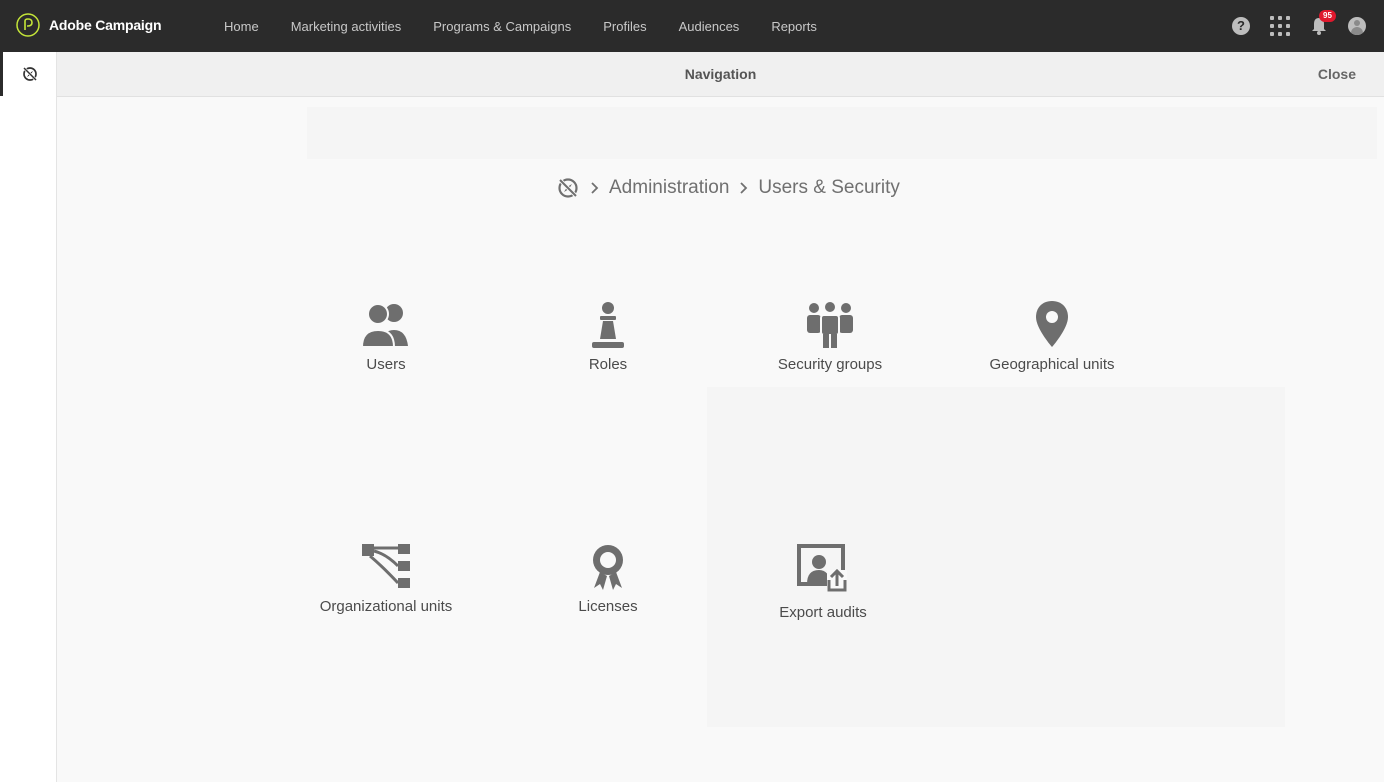  What do you see at coordinates (1323, 23) in the screenshot?
I see `notifications-button: 95` at bounding box center [1323, 23].